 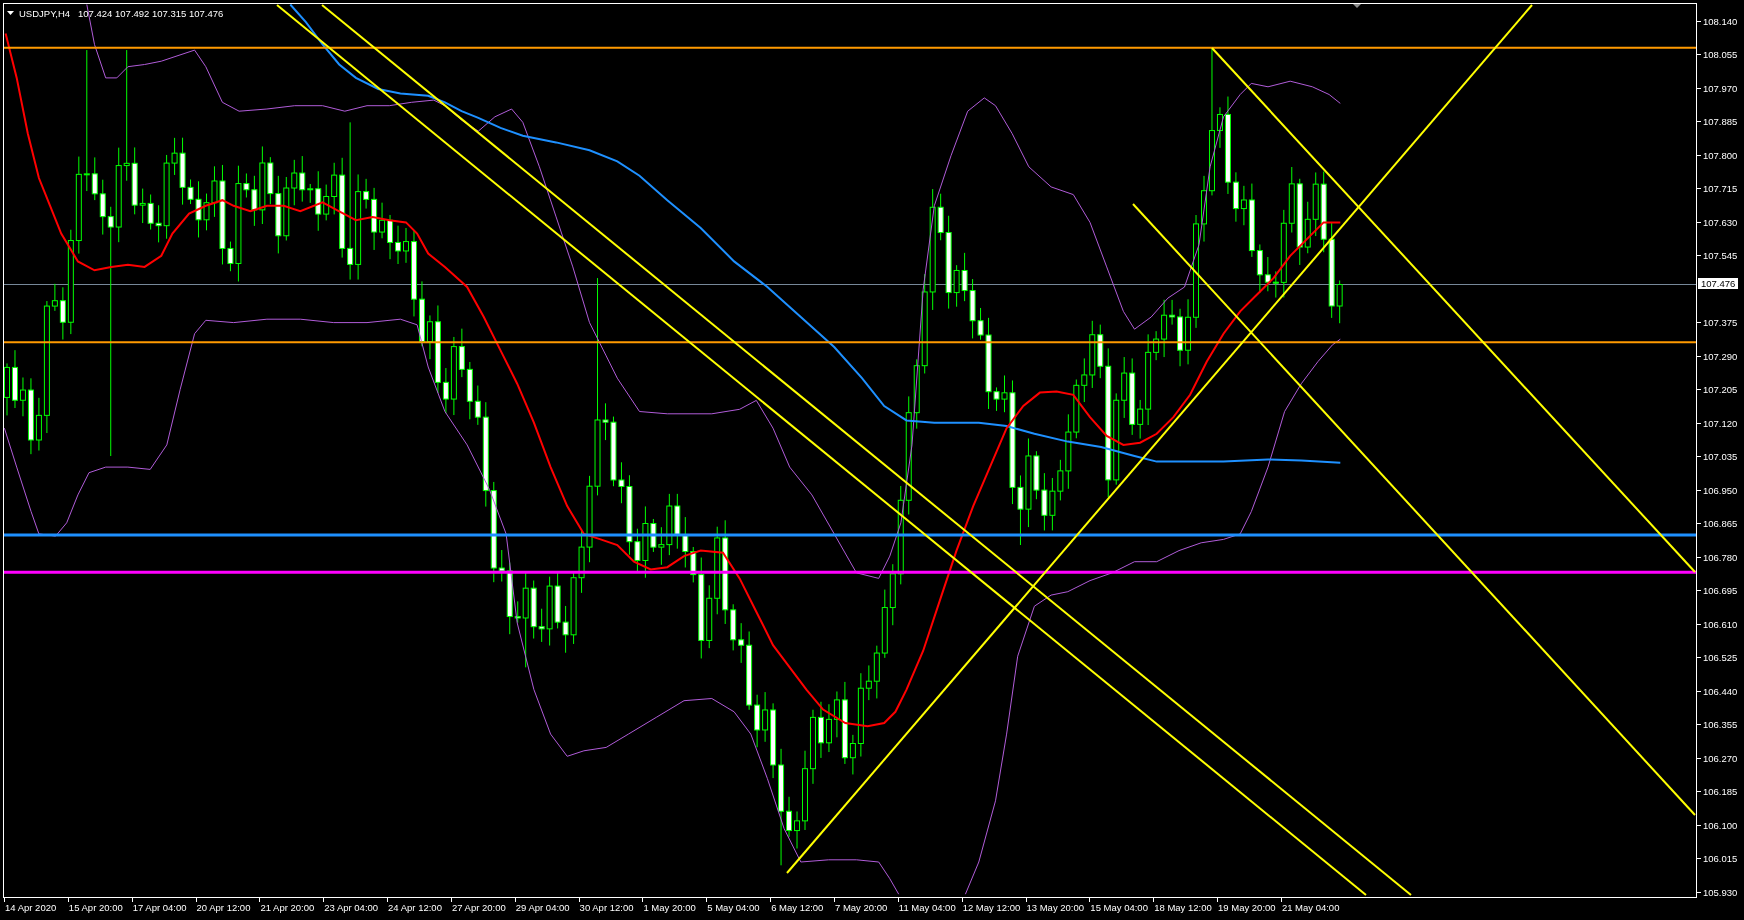 What do you see at coordinates (797, 908) in the screenshot?
I see `time-label: 6 May 12:00` at bounding box center [797, 908].